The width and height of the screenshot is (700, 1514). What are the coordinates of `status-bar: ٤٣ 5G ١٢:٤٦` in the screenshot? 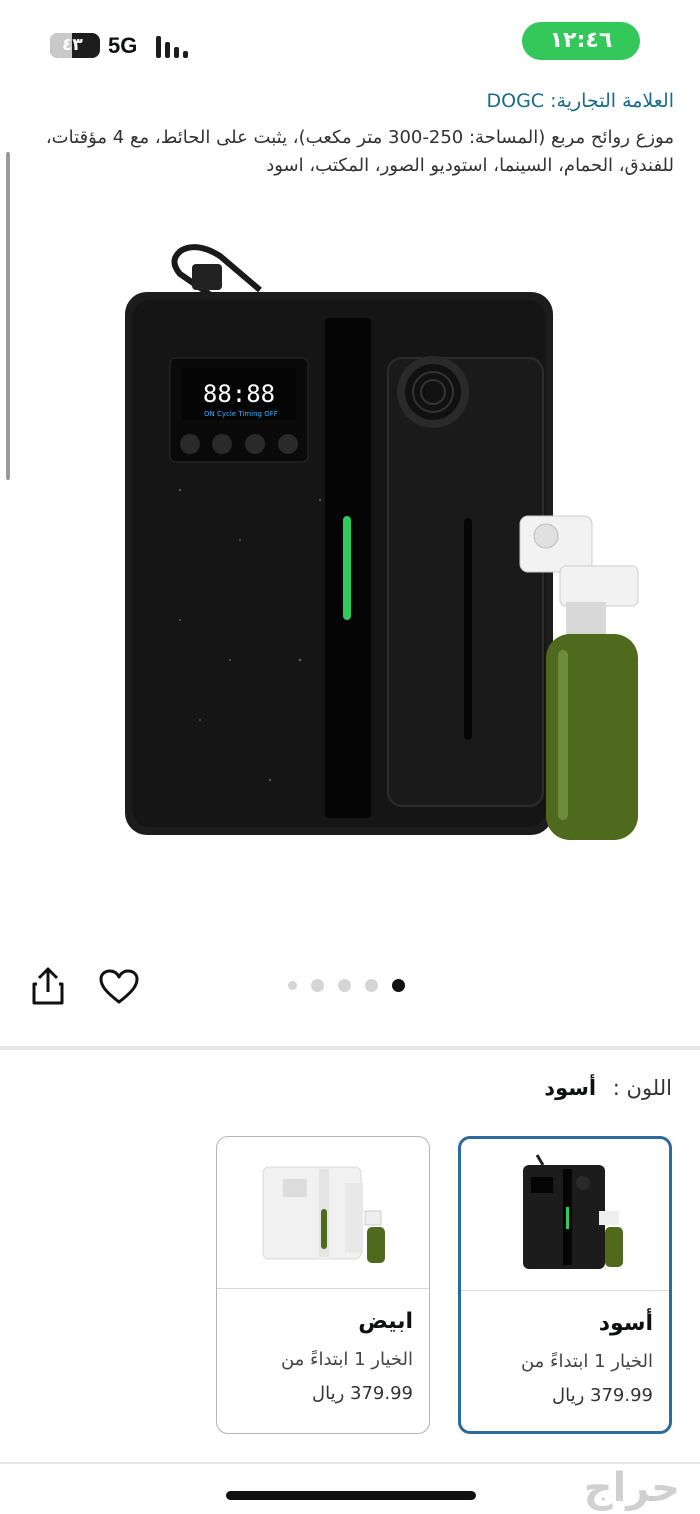 It's located at (350, 40).